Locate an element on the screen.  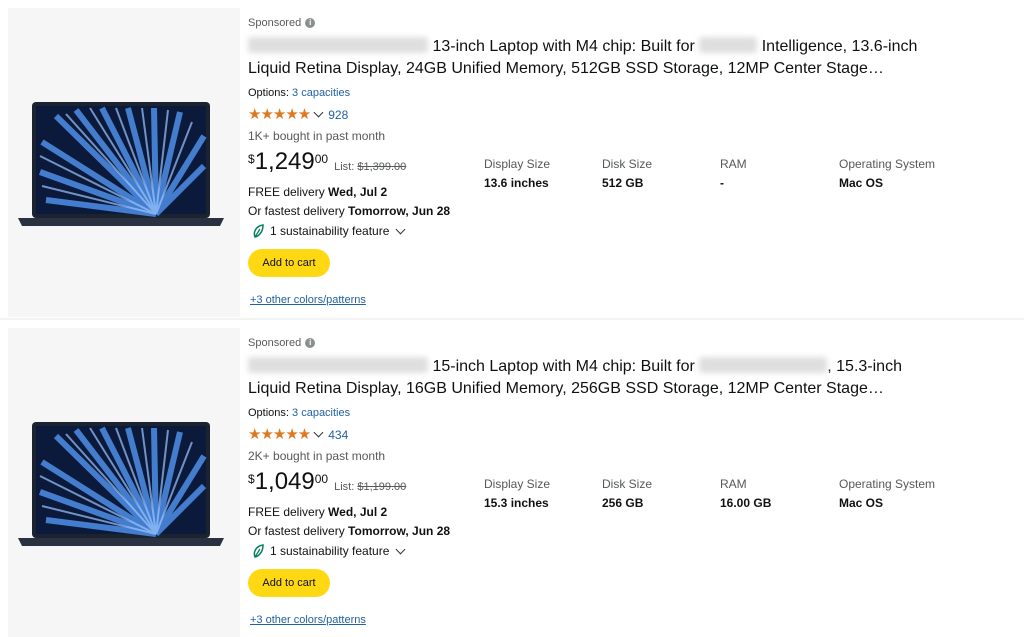
bought-count: 1K+ bought in past month is located at coordinates (317, 136).